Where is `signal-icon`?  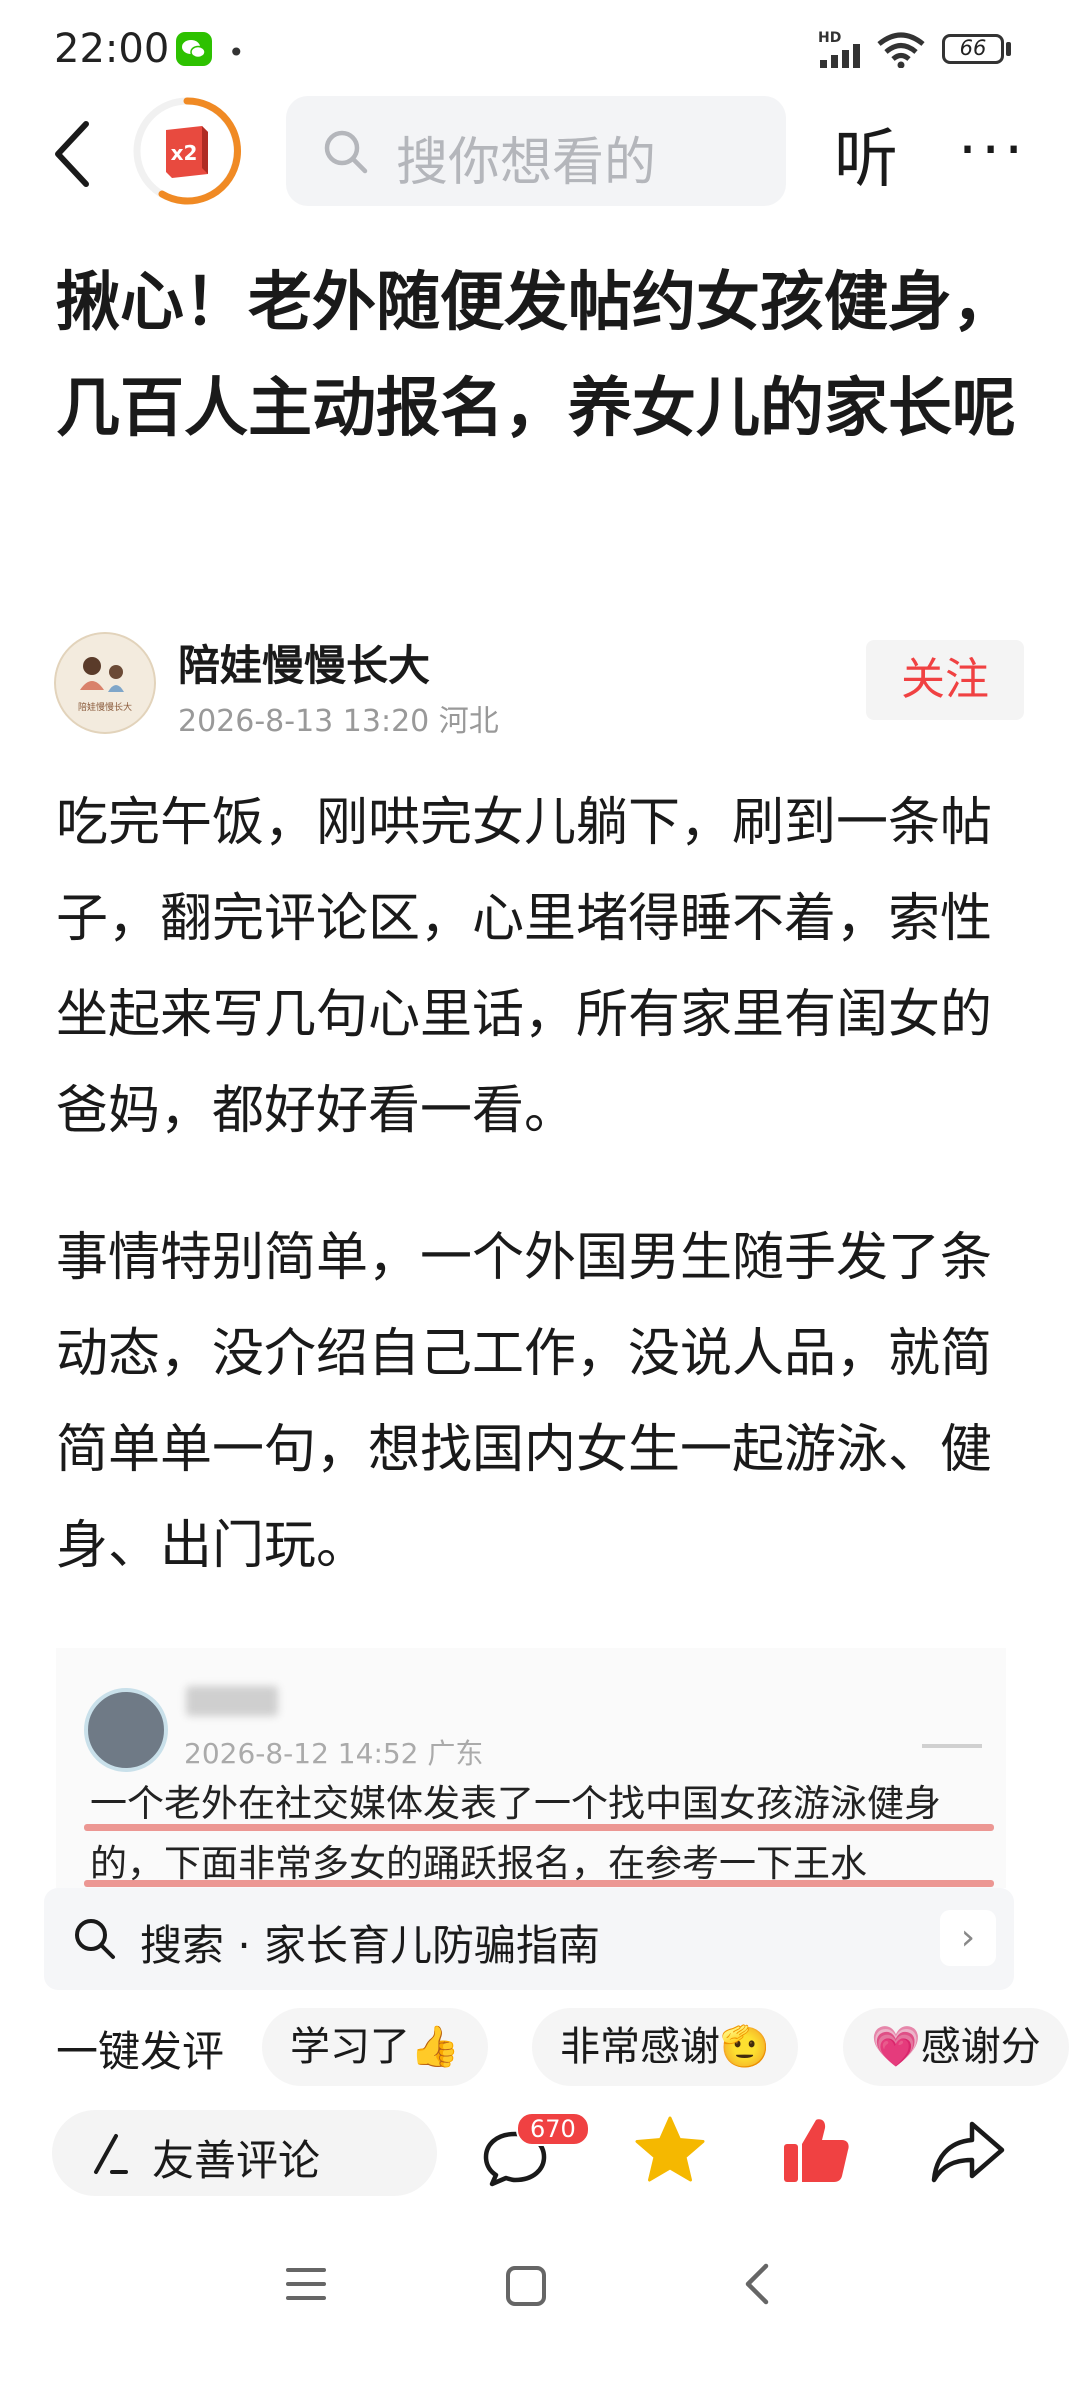 signal-icon is located at coordinates (844, 58).